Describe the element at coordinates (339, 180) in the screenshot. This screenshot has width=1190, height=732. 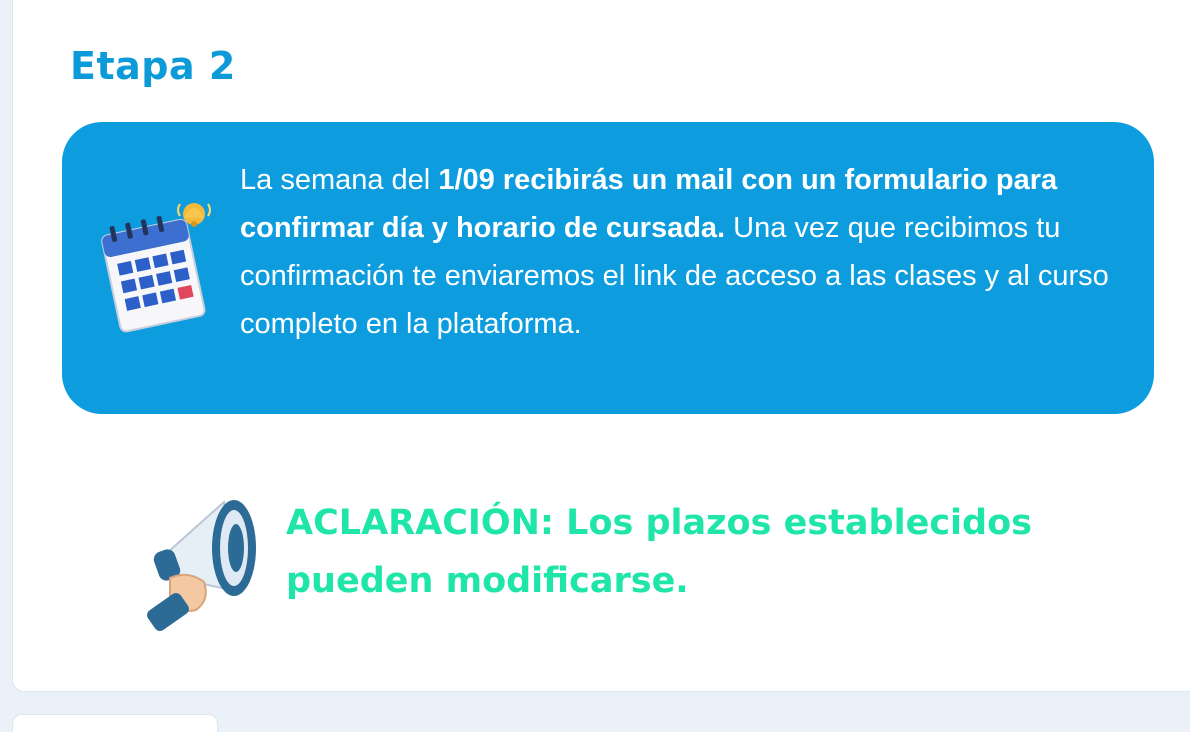
I see `info-text-part1: La semana del` at that location.